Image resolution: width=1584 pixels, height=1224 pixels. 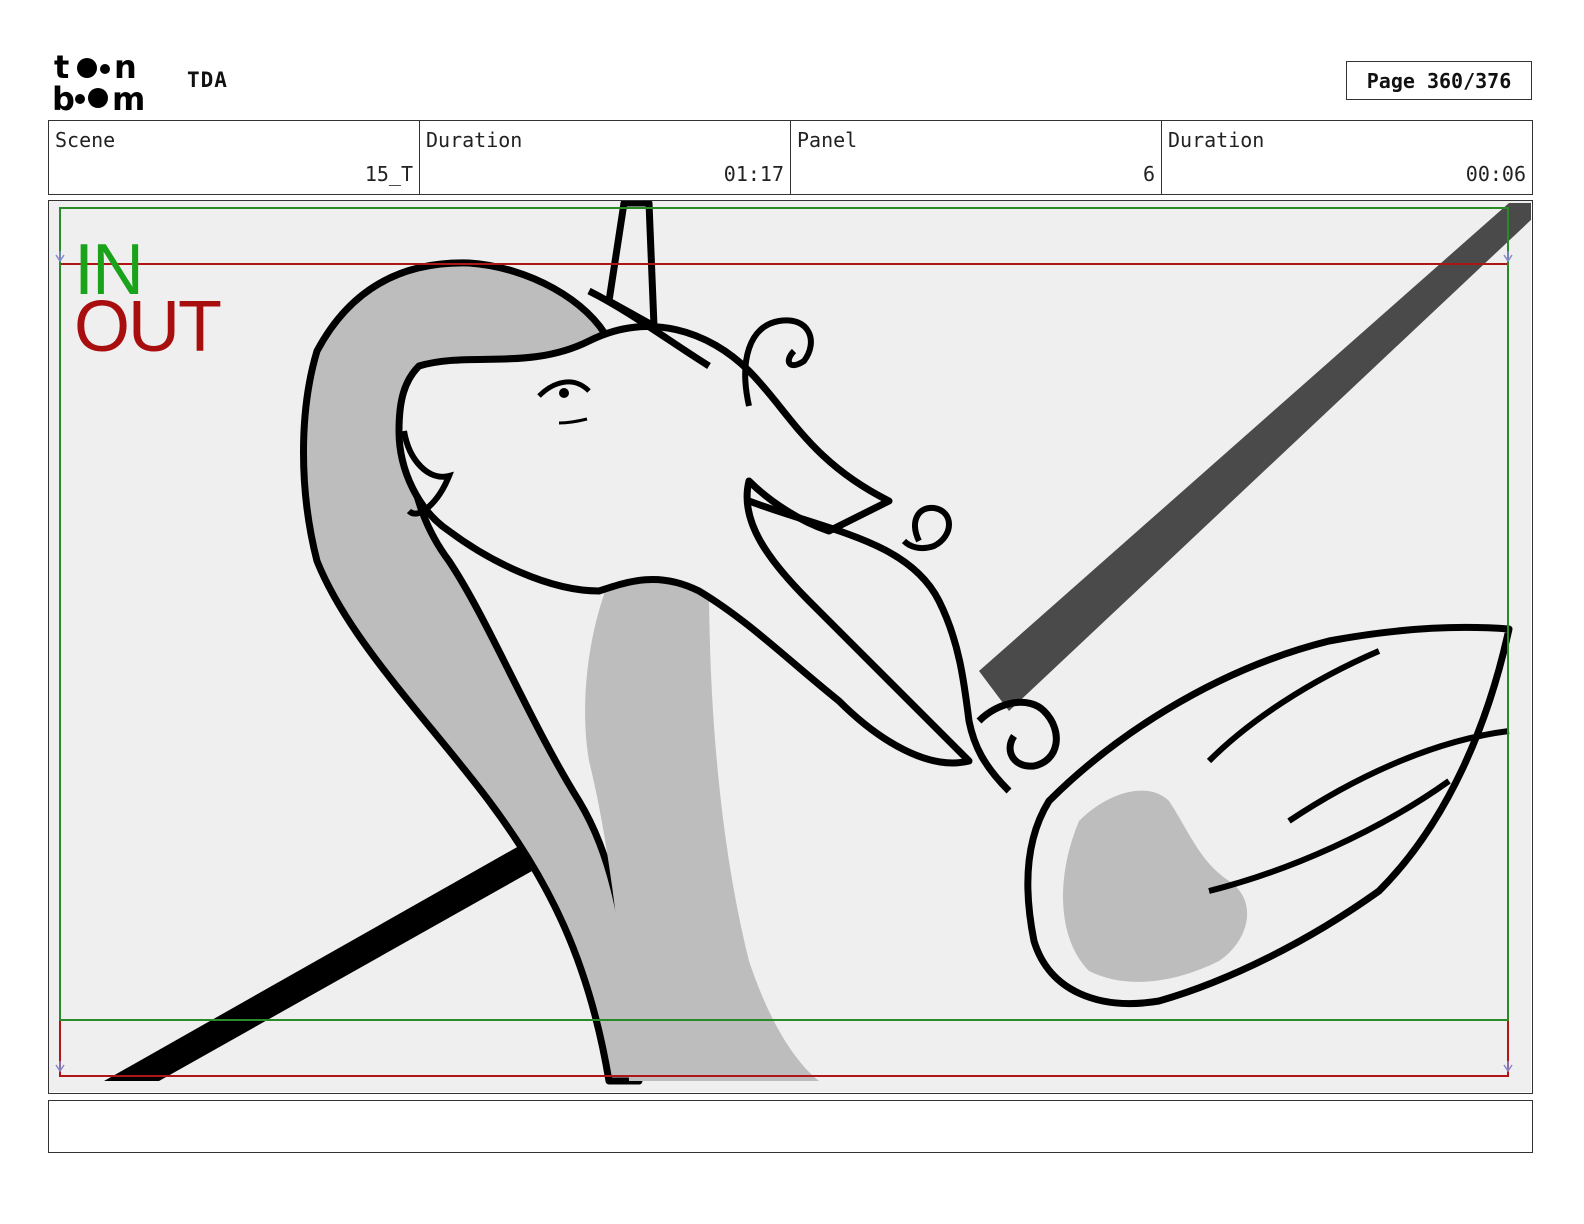 I want to click on scene-duration-label: Duration, so click(x=474, y=140).